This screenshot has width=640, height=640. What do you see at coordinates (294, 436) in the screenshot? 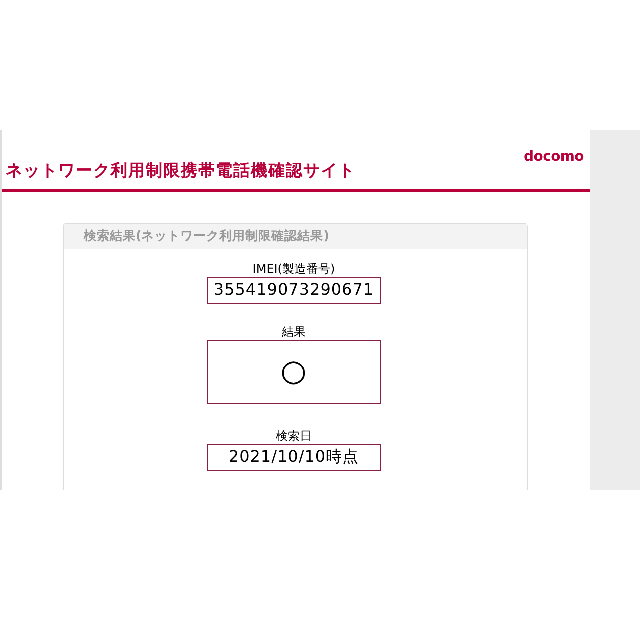
I see `field-label: 検索日` at bounding box center [294, 436].